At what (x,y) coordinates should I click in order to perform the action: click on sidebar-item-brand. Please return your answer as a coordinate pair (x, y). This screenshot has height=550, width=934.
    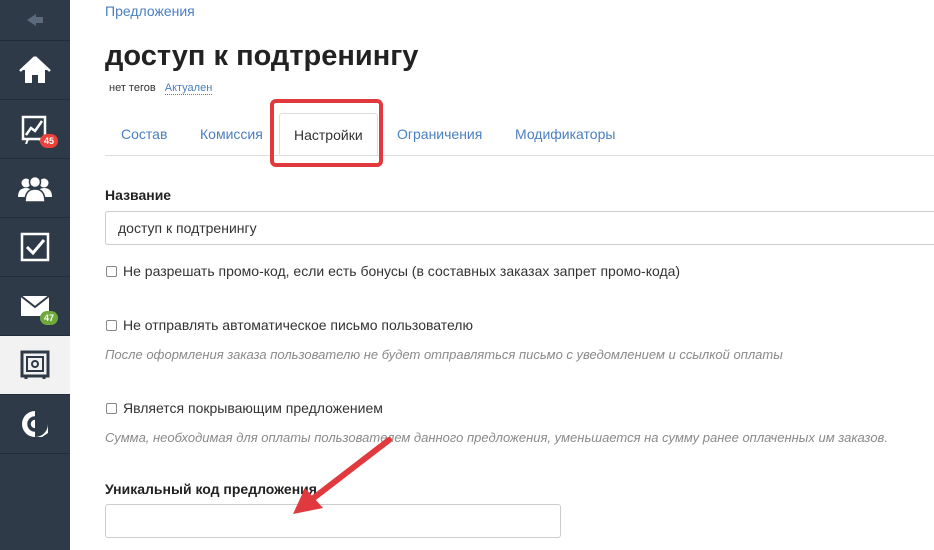
    Looking at the image, I should click on (35, 424).